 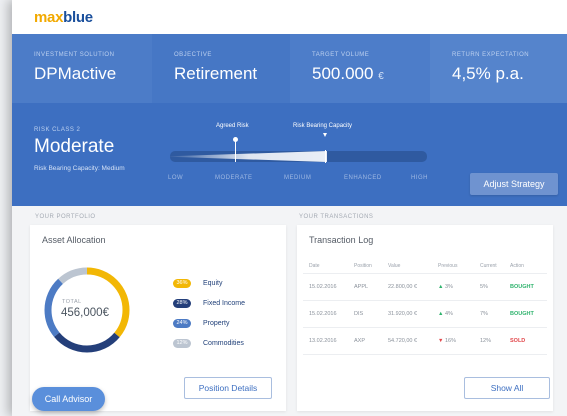 I want to click on transactions-section-label: YOUR TRANSACTIONS, so click(x=336, y=217).